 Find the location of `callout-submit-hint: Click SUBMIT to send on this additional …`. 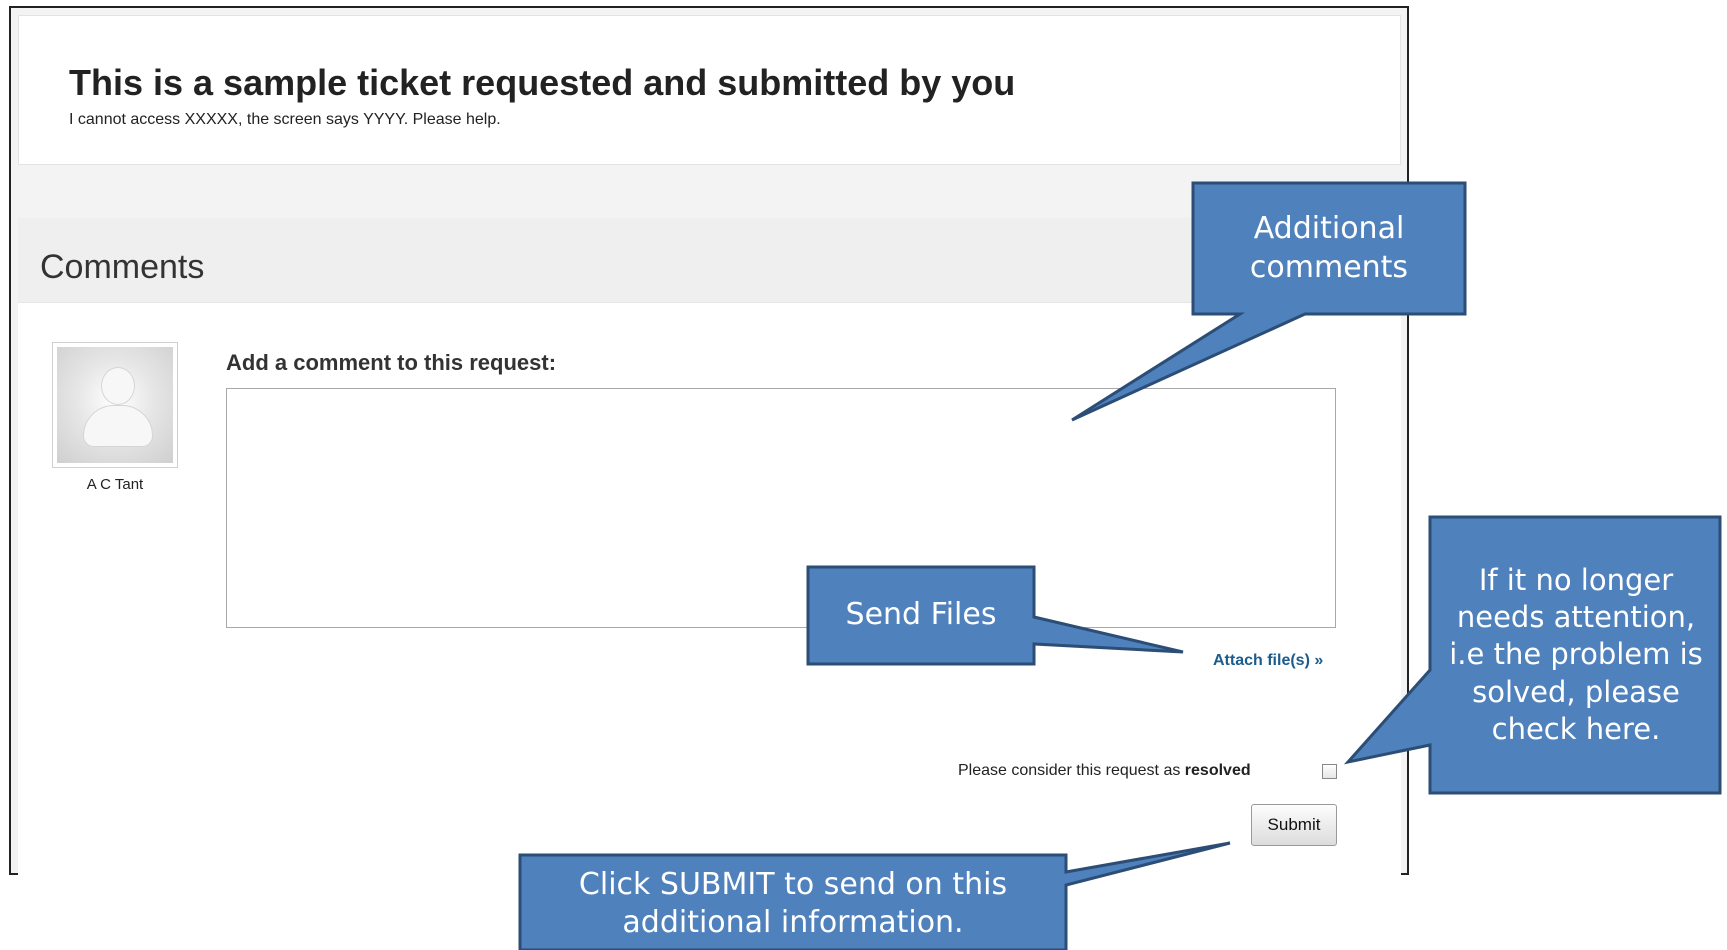

callout-submit-hint: Click SUBMIT to send on this additional … is located at coordinates (793, 903).